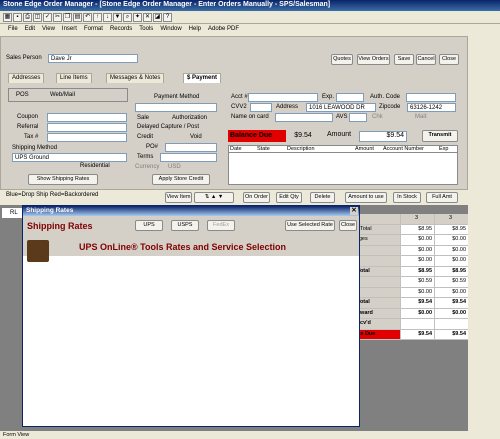 This screenshot has height=439, width=500. Describe the element at coordinates (195, 29) in the screenshot. I see `menu-help: Help` at that location.